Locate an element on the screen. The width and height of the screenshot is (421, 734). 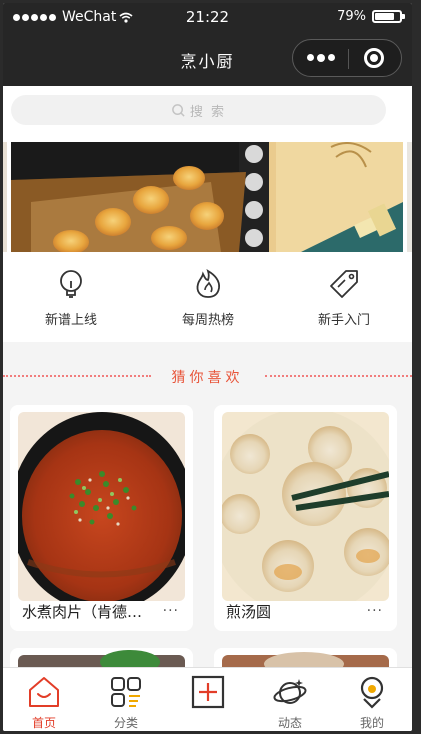
quick-nav: 新谱上线 每周热榜 新手入门 is located at coordinates (207, 298).